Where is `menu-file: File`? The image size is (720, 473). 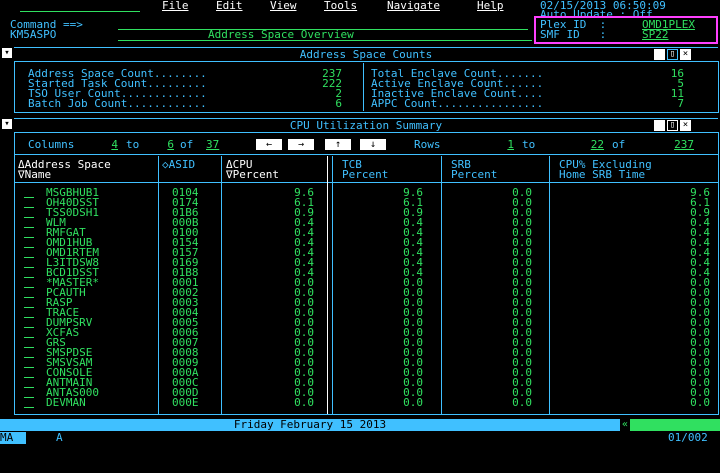
menu-file: File is located at coordinates (175, 5).